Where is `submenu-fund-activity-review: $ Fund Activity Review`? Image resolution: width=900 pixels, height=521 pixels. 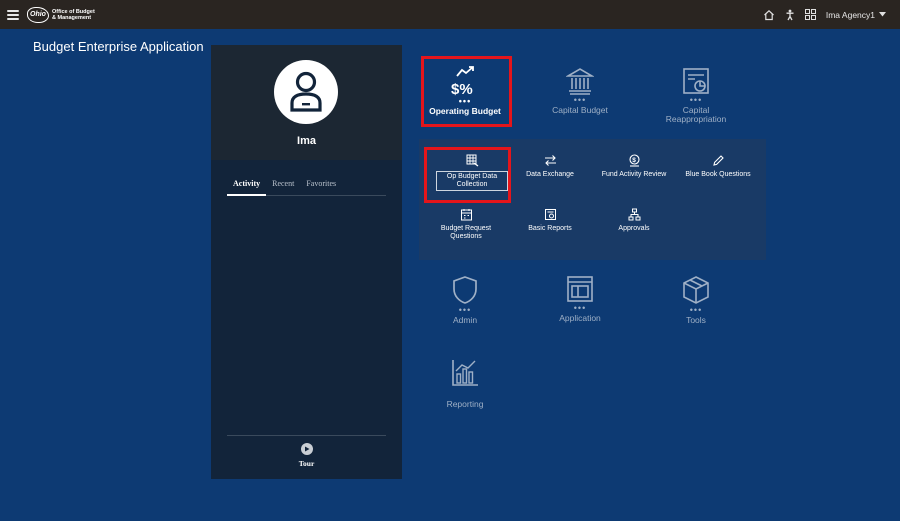
submenu-fund-activity-review: $ Fund Activity Review is located at coordinates (634, 166).